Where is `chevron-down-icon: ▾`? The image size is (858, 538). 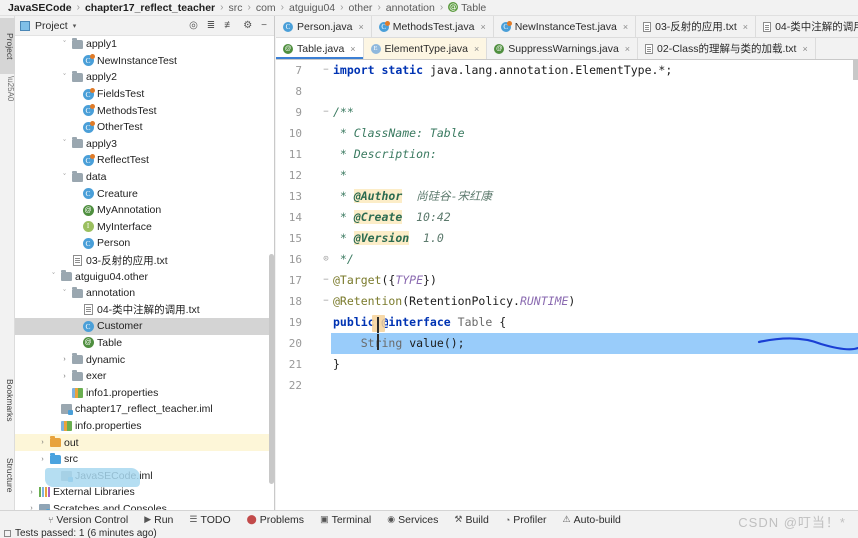
chevron-down-icon: ▾ is located at coordinates (75, 26).